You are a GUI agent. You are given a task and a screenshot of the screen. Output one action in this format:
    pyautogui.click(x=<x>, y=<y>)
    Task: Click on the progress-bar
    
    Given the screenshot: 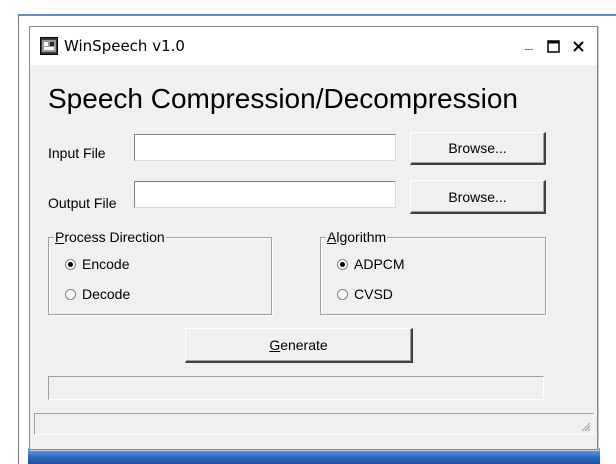 What is the action you would take?
    pyautogui.click(x=296, y=388)
    